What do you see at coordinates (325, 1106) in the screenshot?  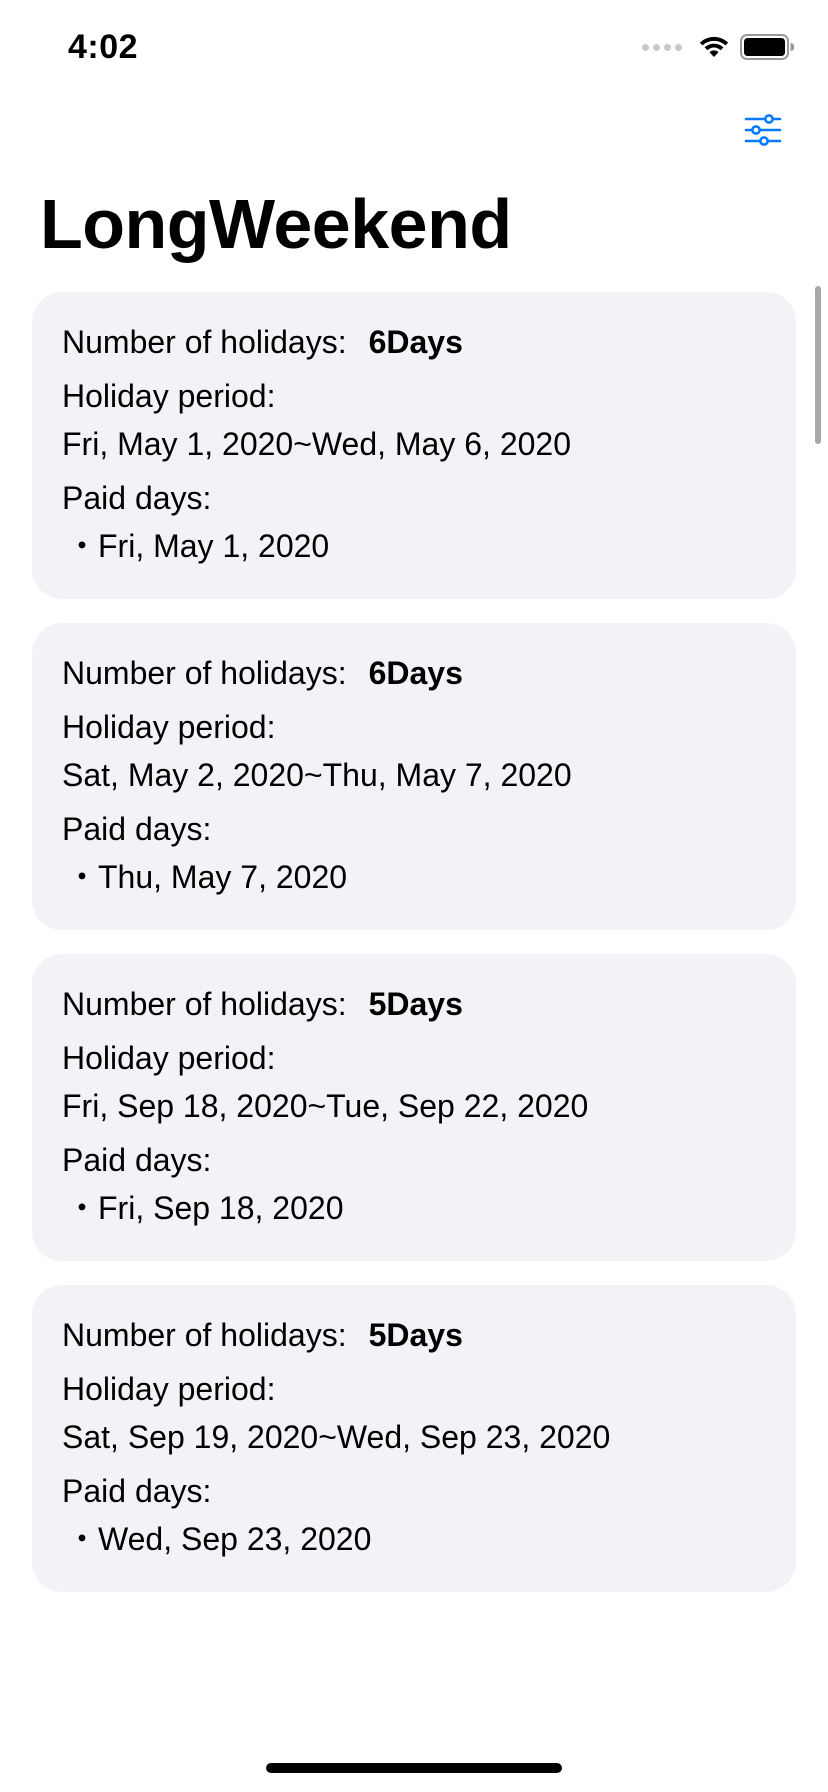 I see `period-value: Fri, Sep 18, 2020~Tue, Sep 22, 2020` at bounding box center [325, 1106].